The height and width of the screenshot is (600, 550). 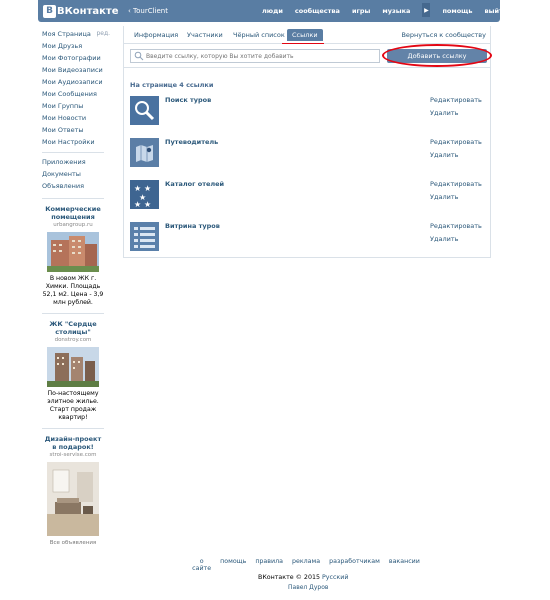 I want to click on copyright: ВКонтакте © 2015 Русский, so click(x=303, y=577).